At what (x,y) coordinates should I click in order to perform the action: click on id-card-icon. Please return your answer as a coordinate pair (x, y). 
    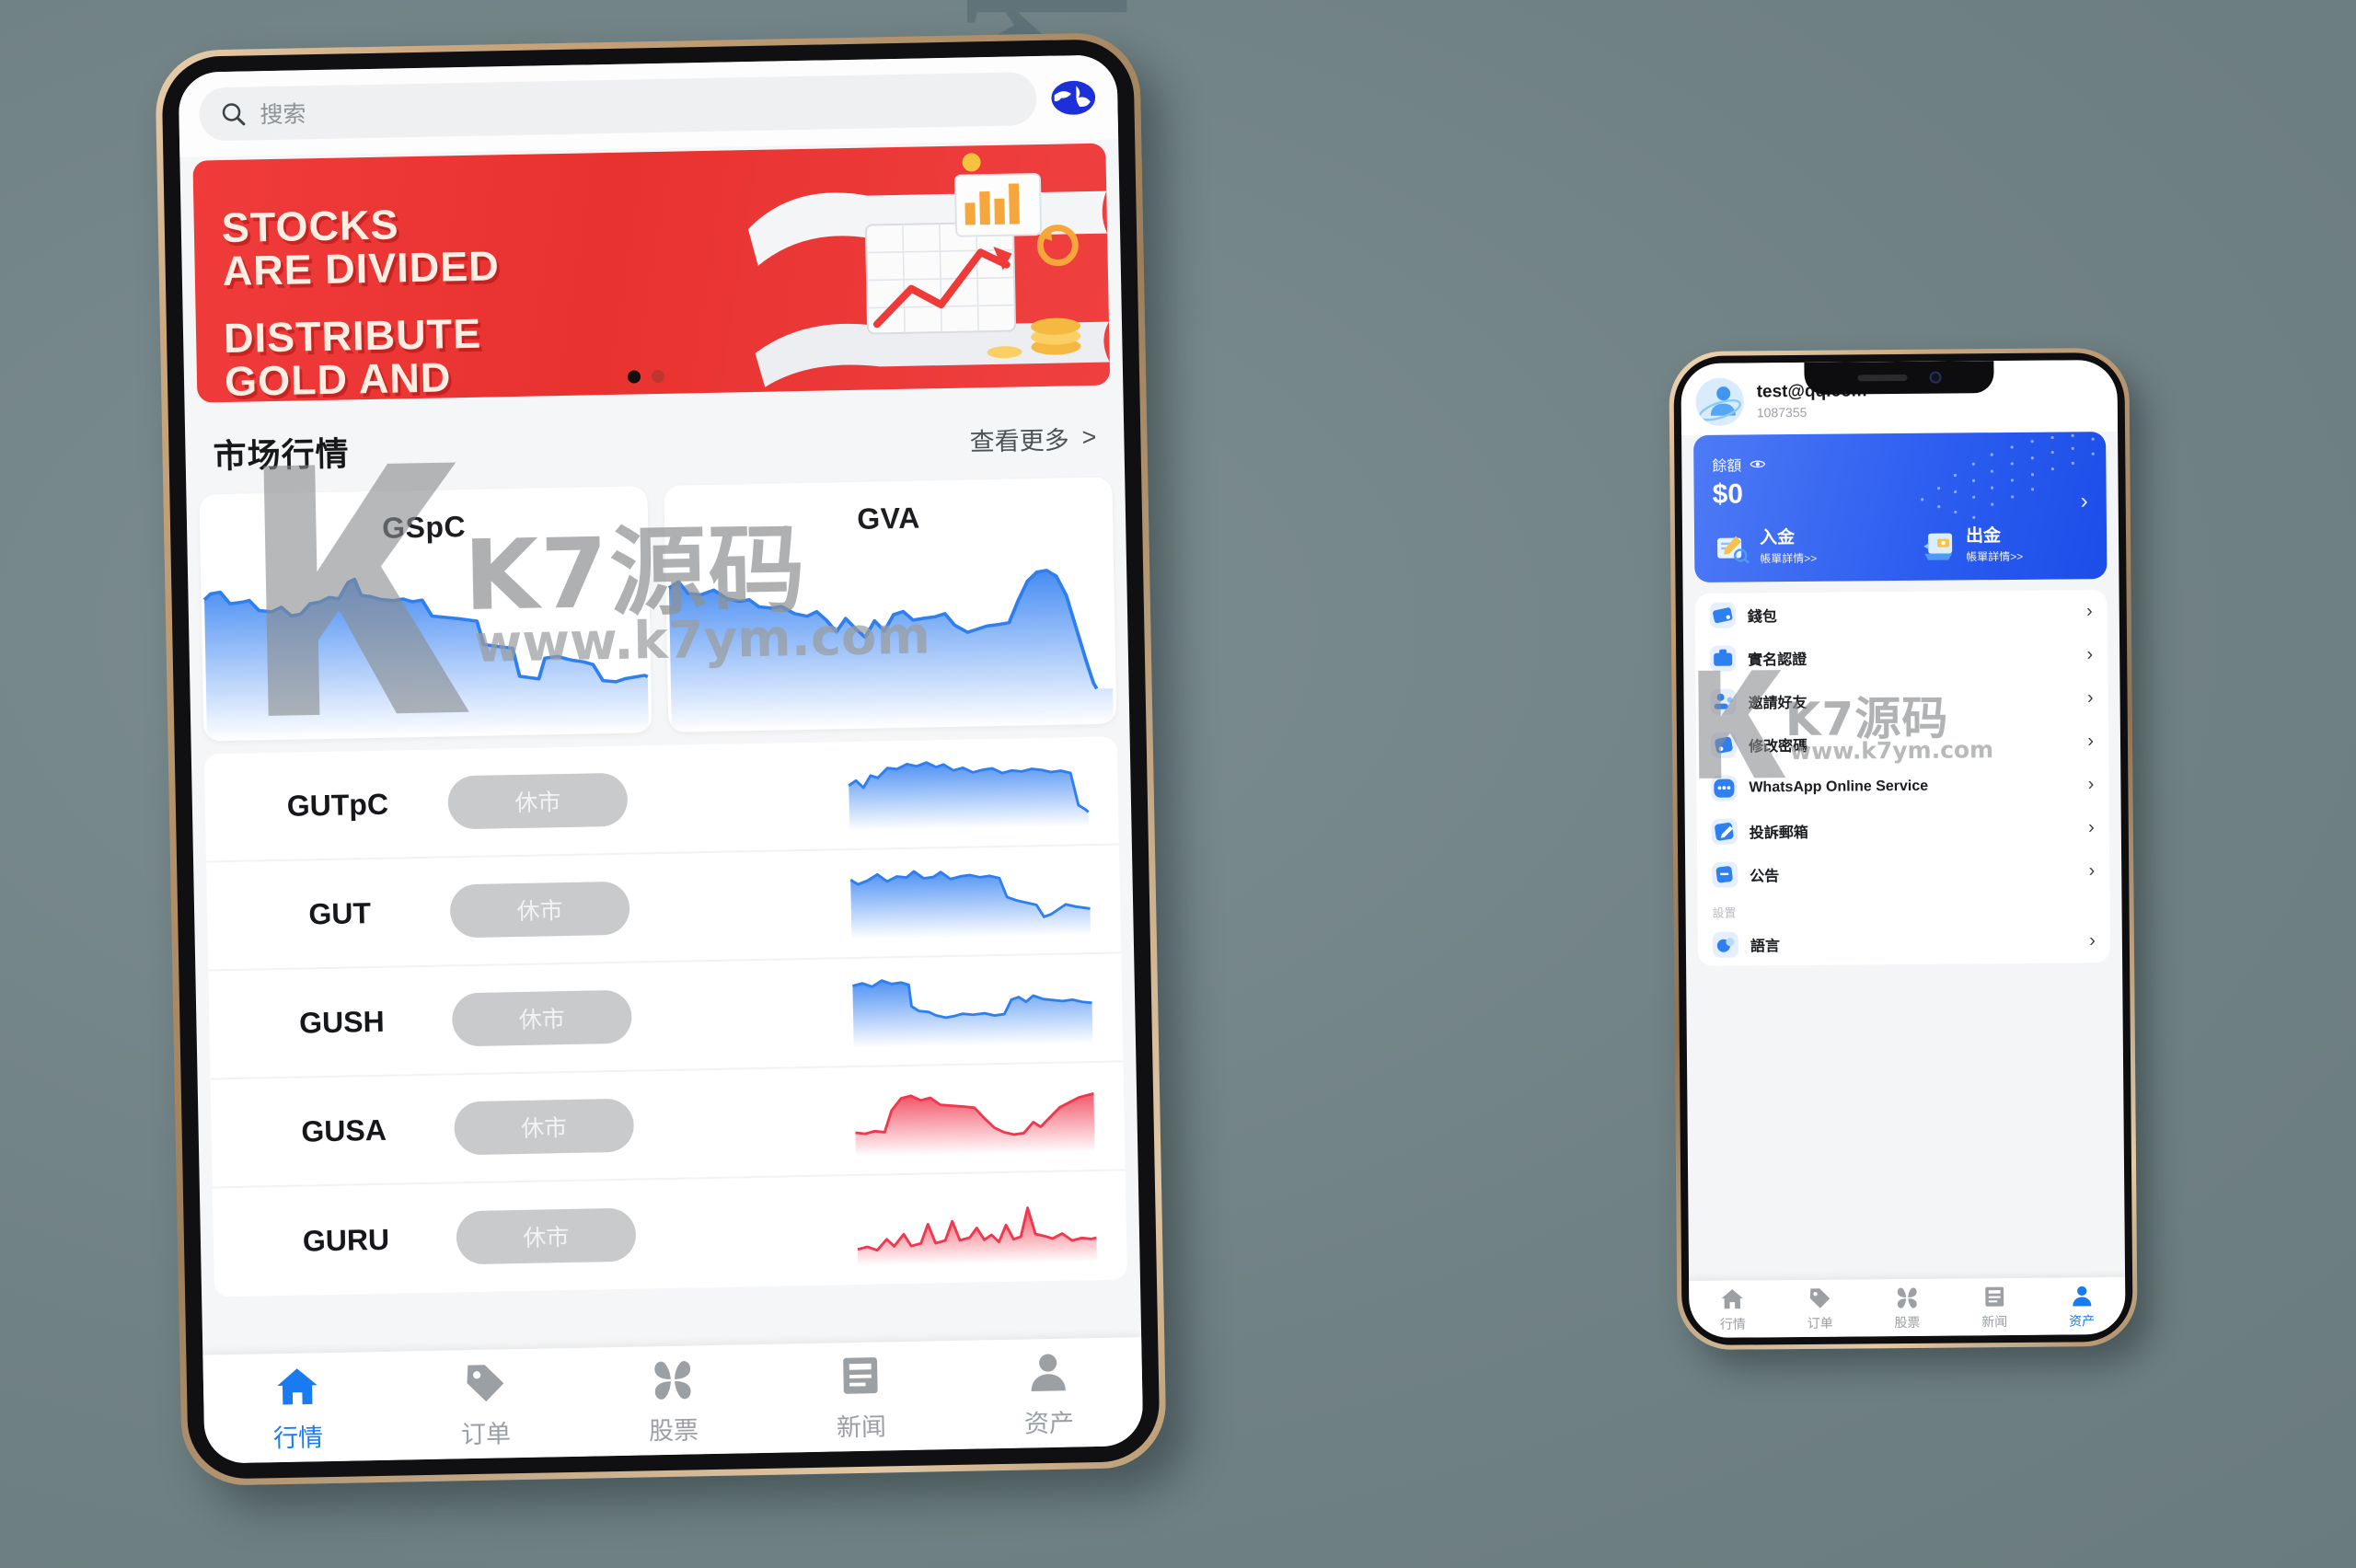
    Looking at the image, I should click on (1723, 658).